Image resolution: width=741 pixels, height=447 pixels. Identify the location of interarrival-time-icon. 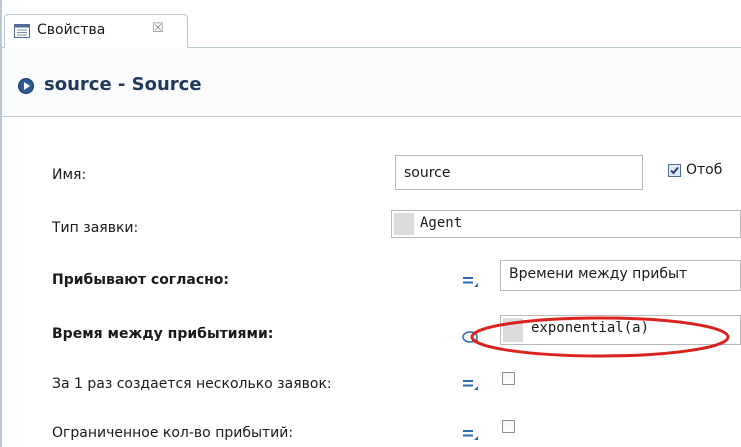
(513, 330).